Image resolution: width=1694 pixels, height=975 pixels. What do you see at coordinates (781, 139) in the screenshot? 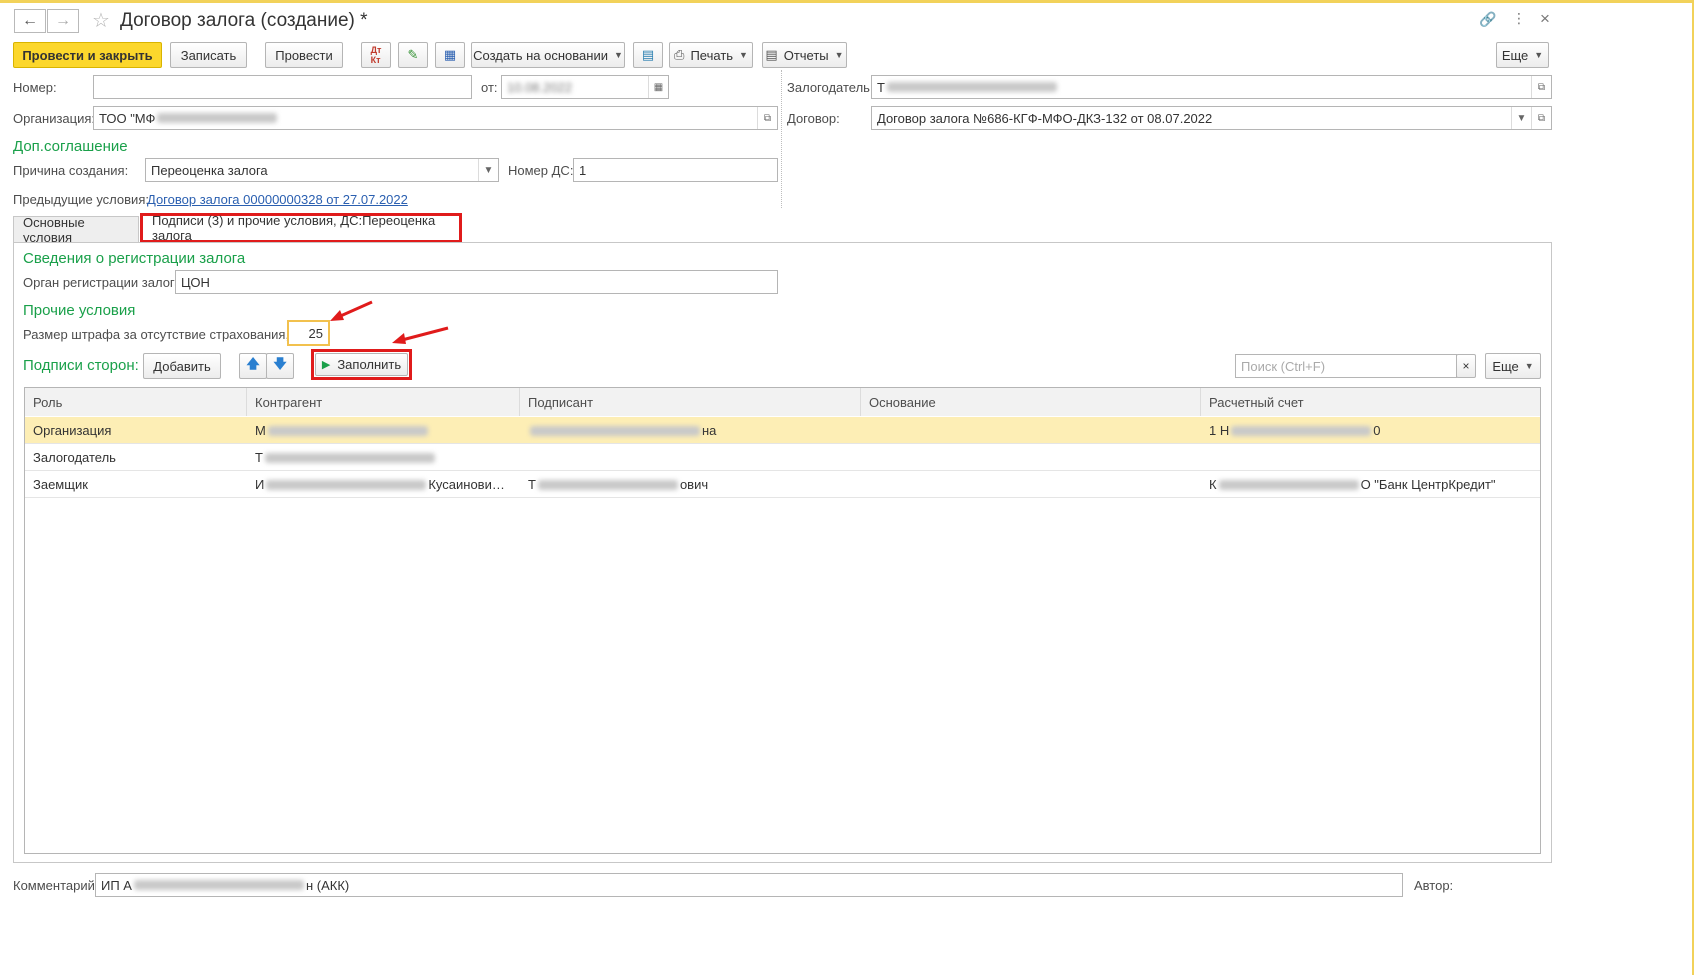
I see `column-divider` at bounding box center [781, 139].